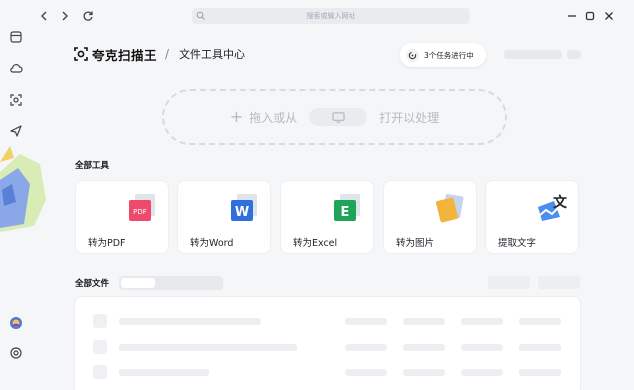  I want to click on minimize-icon, so click(572, 16).